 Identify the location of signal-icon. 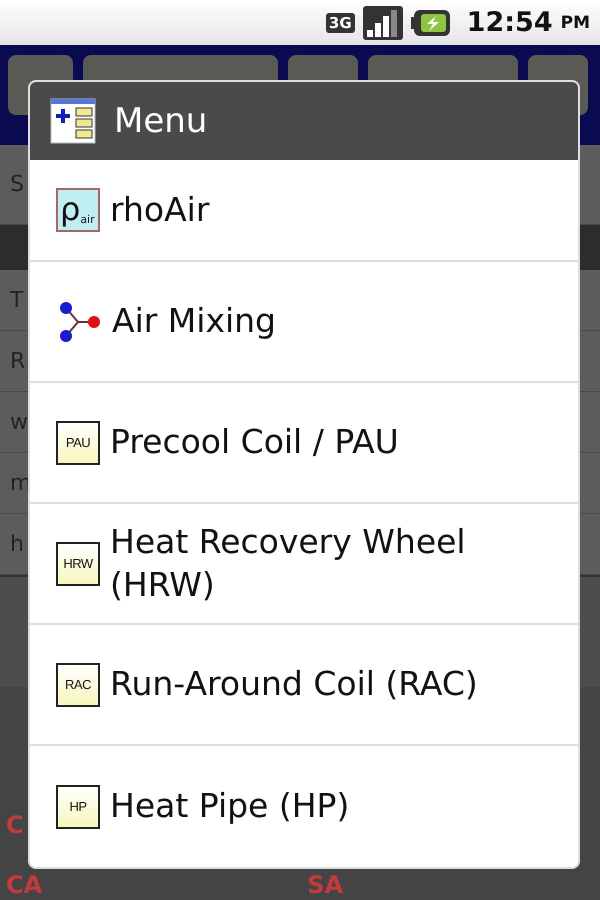
(382, 23).